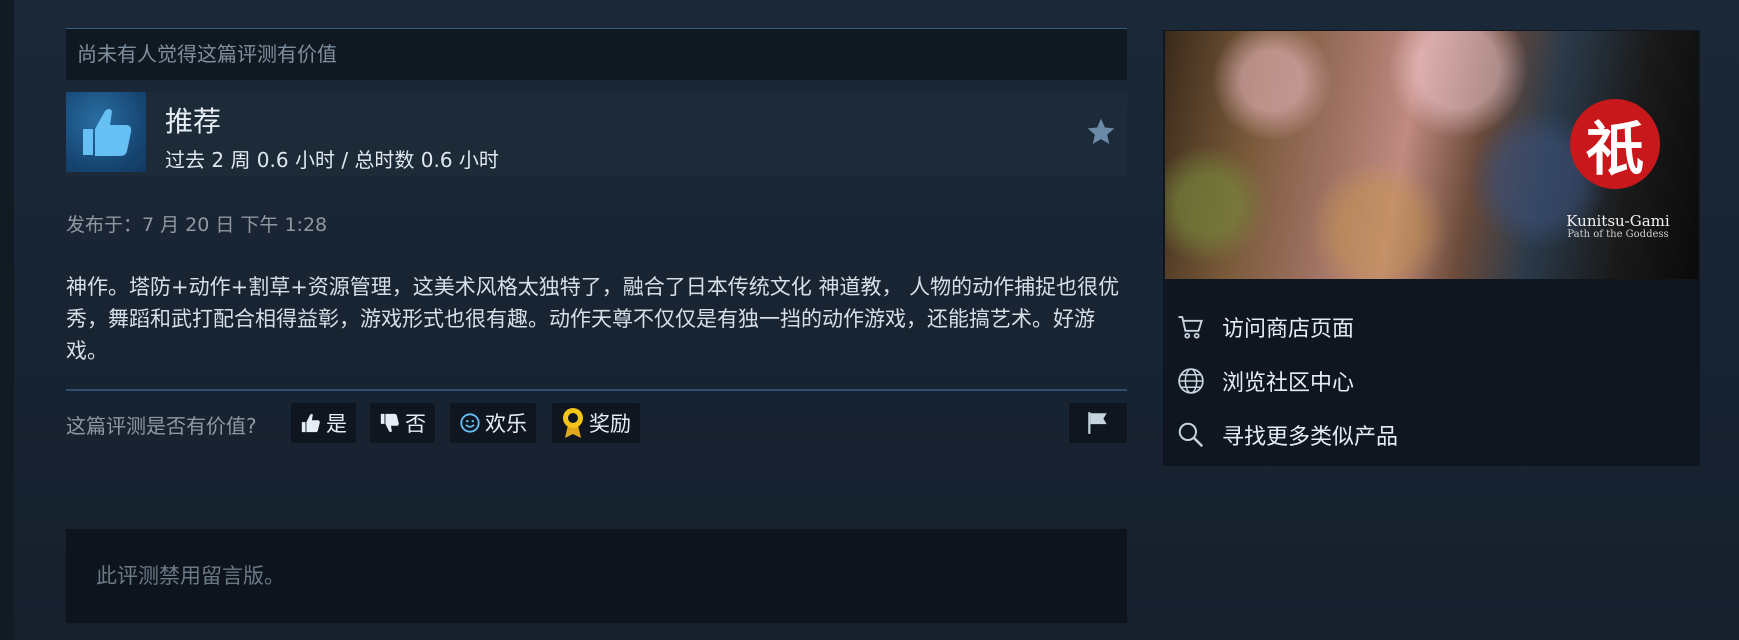 This screenshot has width=1739, height=640. I want to click on award-medal-icon, so click(573, 423).